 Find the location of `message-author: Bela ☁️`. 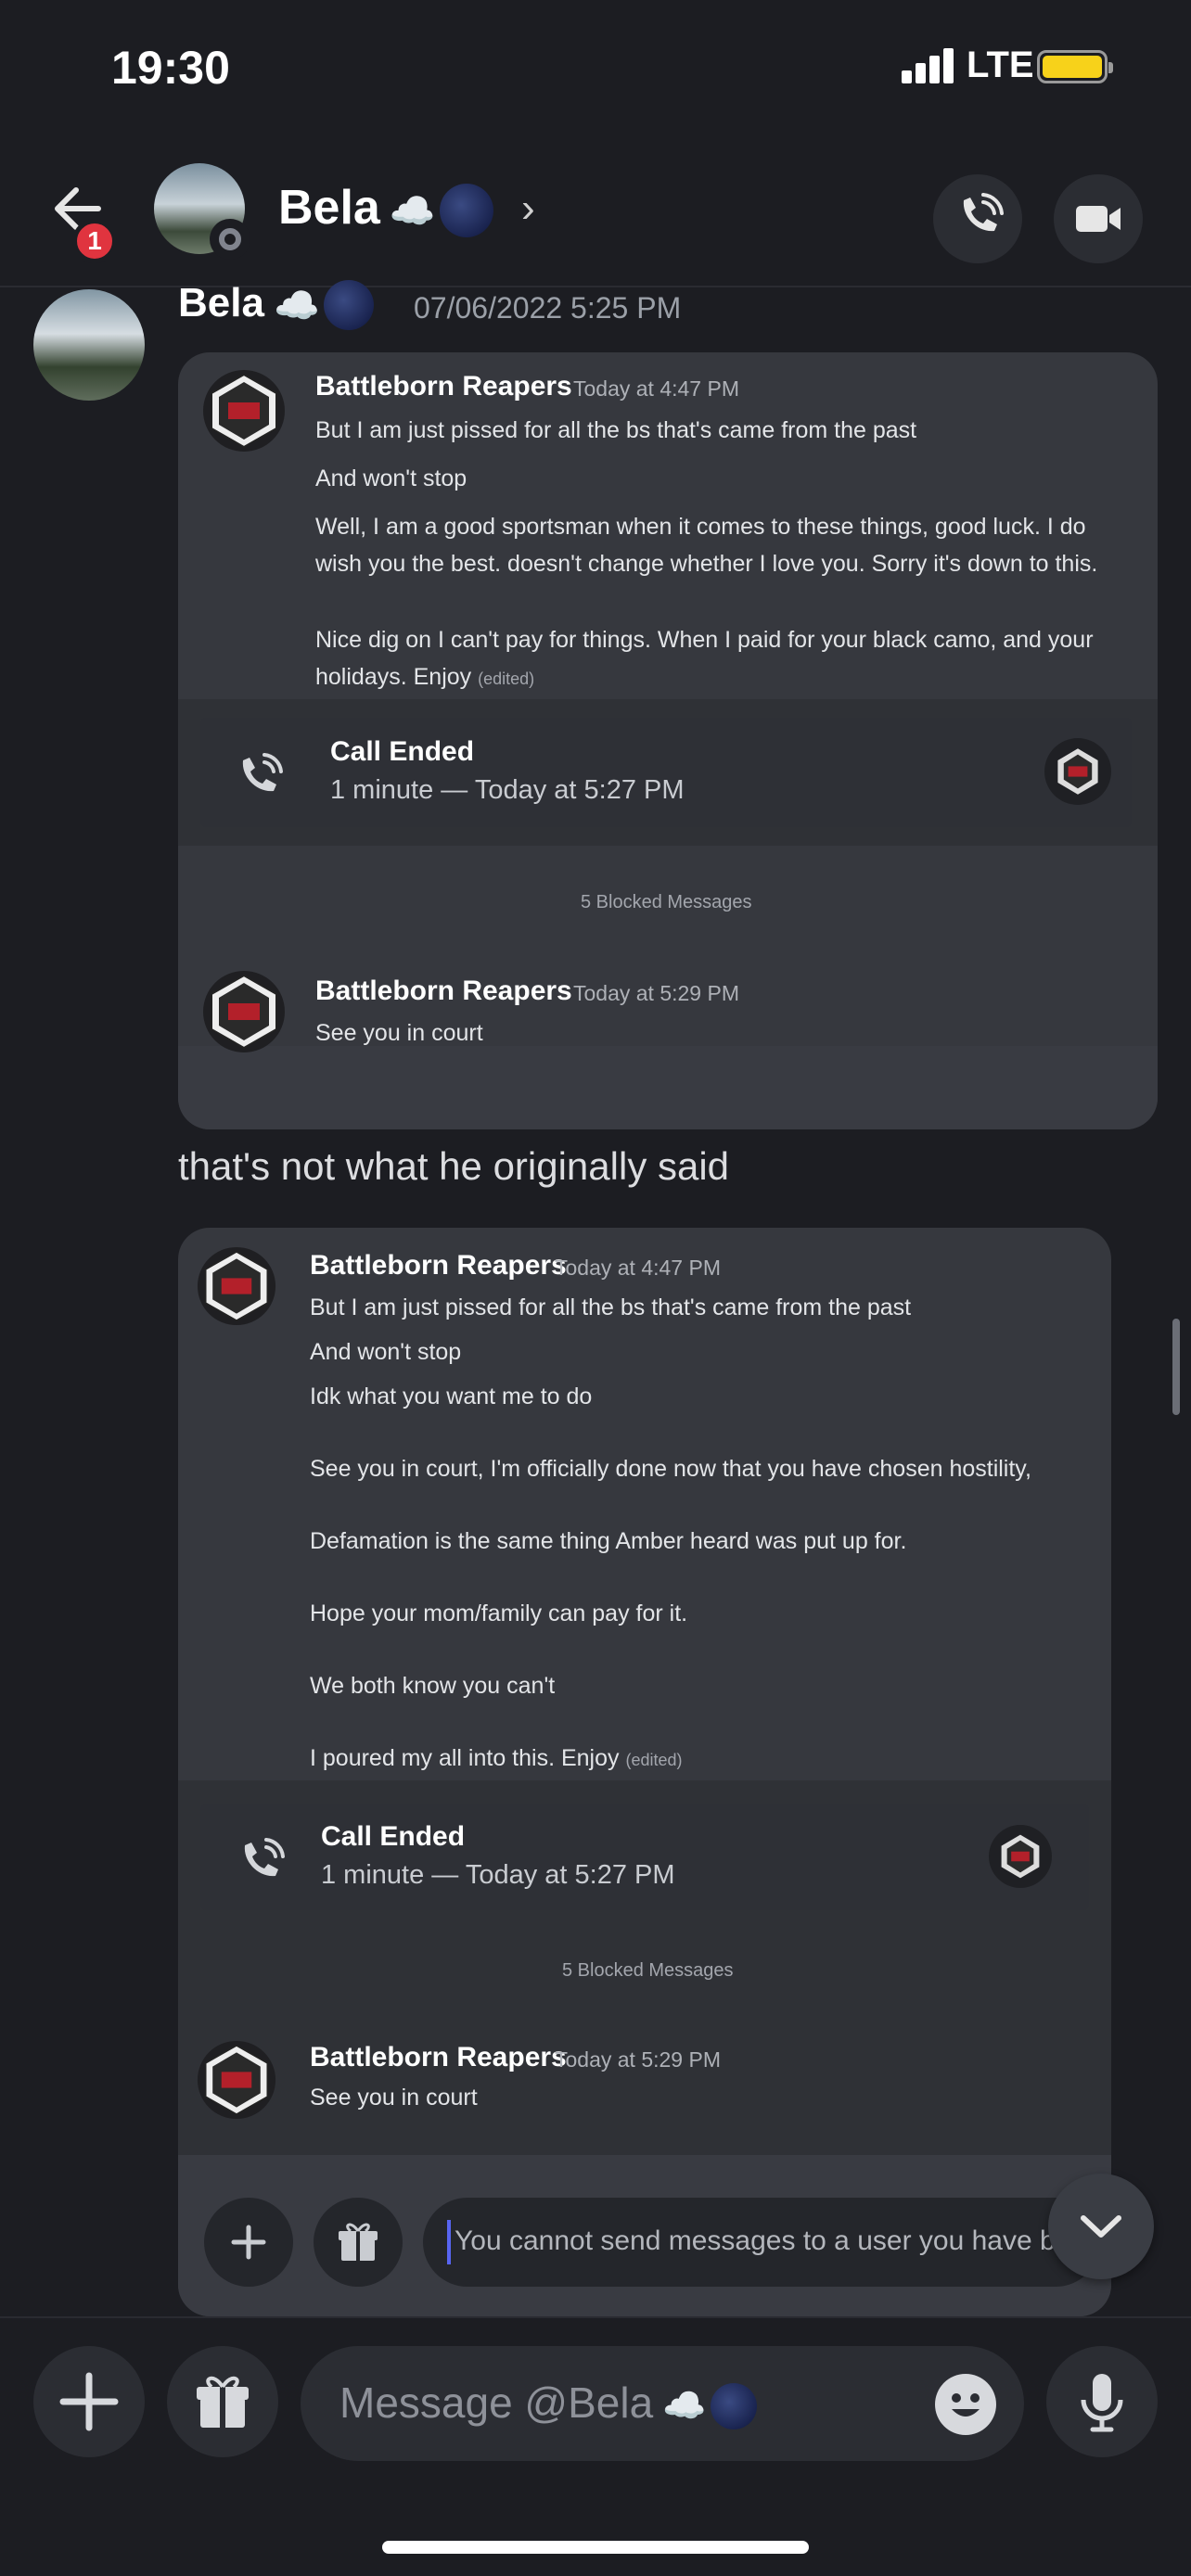

message-author: Bela ☁️ is located at coordinates (276, 306).